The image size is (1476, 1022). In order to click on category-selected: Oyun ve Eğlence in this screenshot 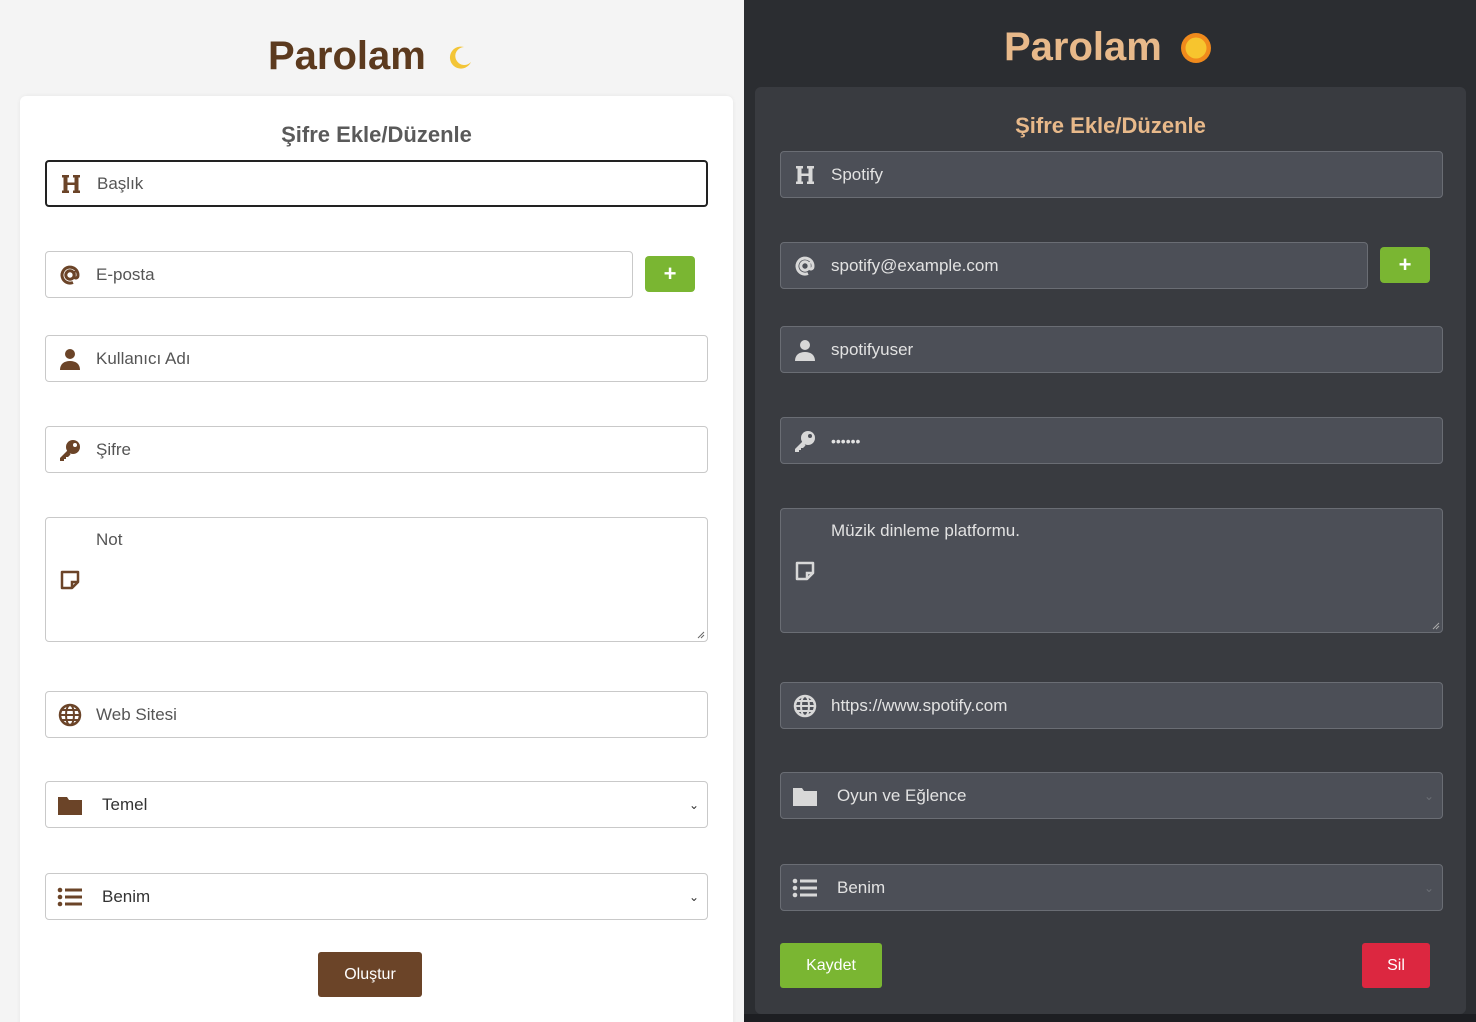, I will do `click(902, 795)`.